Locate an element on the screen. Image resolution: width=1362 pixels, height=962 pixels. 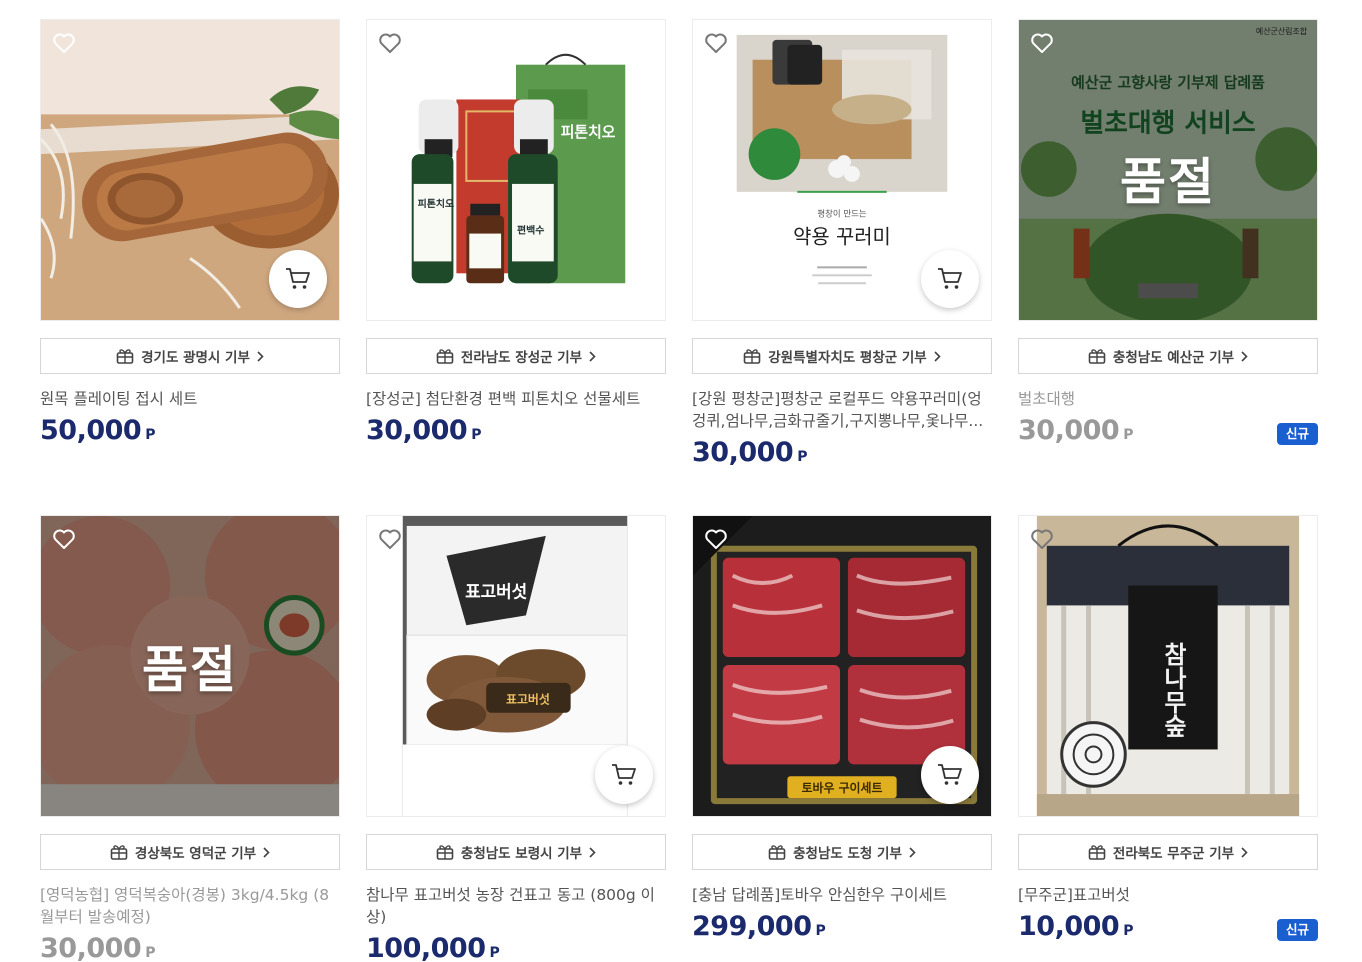
price-row: 30,000 P 신규 is located at coordinates (1168, 433).